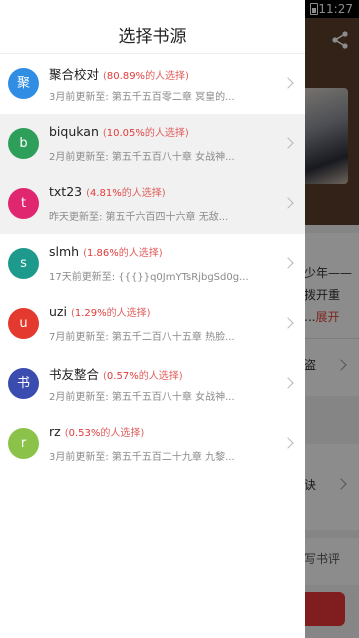 This screenshot has width=359, height=638. I want to click on source-title: 聚合校对 (80.89%的人选择), so click(119, 73).